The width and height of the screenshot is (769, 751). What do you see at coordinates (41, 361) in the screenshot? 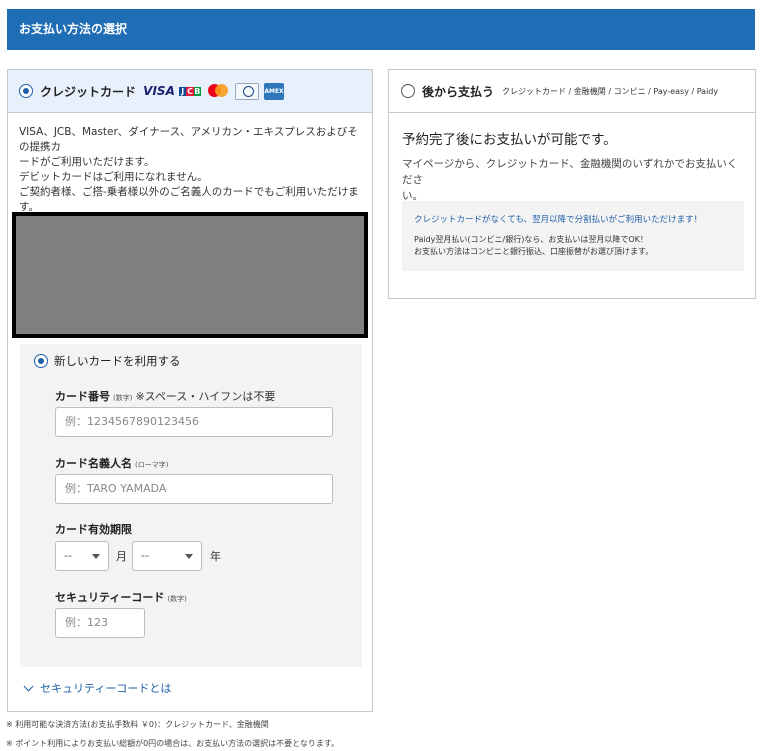
I see `new-card-radio` at bounding box center [41, 361].